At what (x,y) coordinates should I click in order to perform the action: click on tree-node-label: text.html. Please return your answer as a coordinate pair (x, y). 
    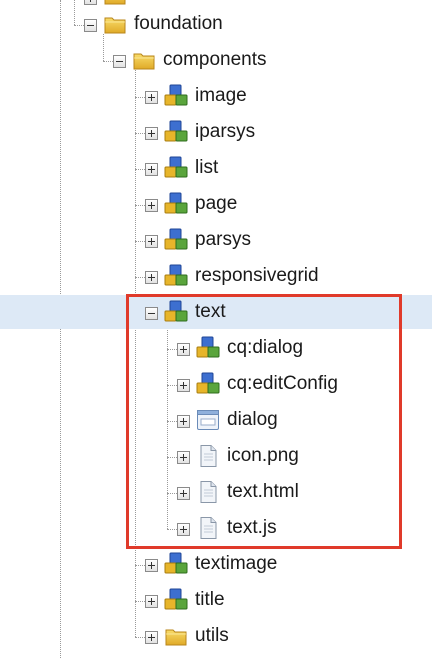
    Looking at the image, I should click on (263, 492).